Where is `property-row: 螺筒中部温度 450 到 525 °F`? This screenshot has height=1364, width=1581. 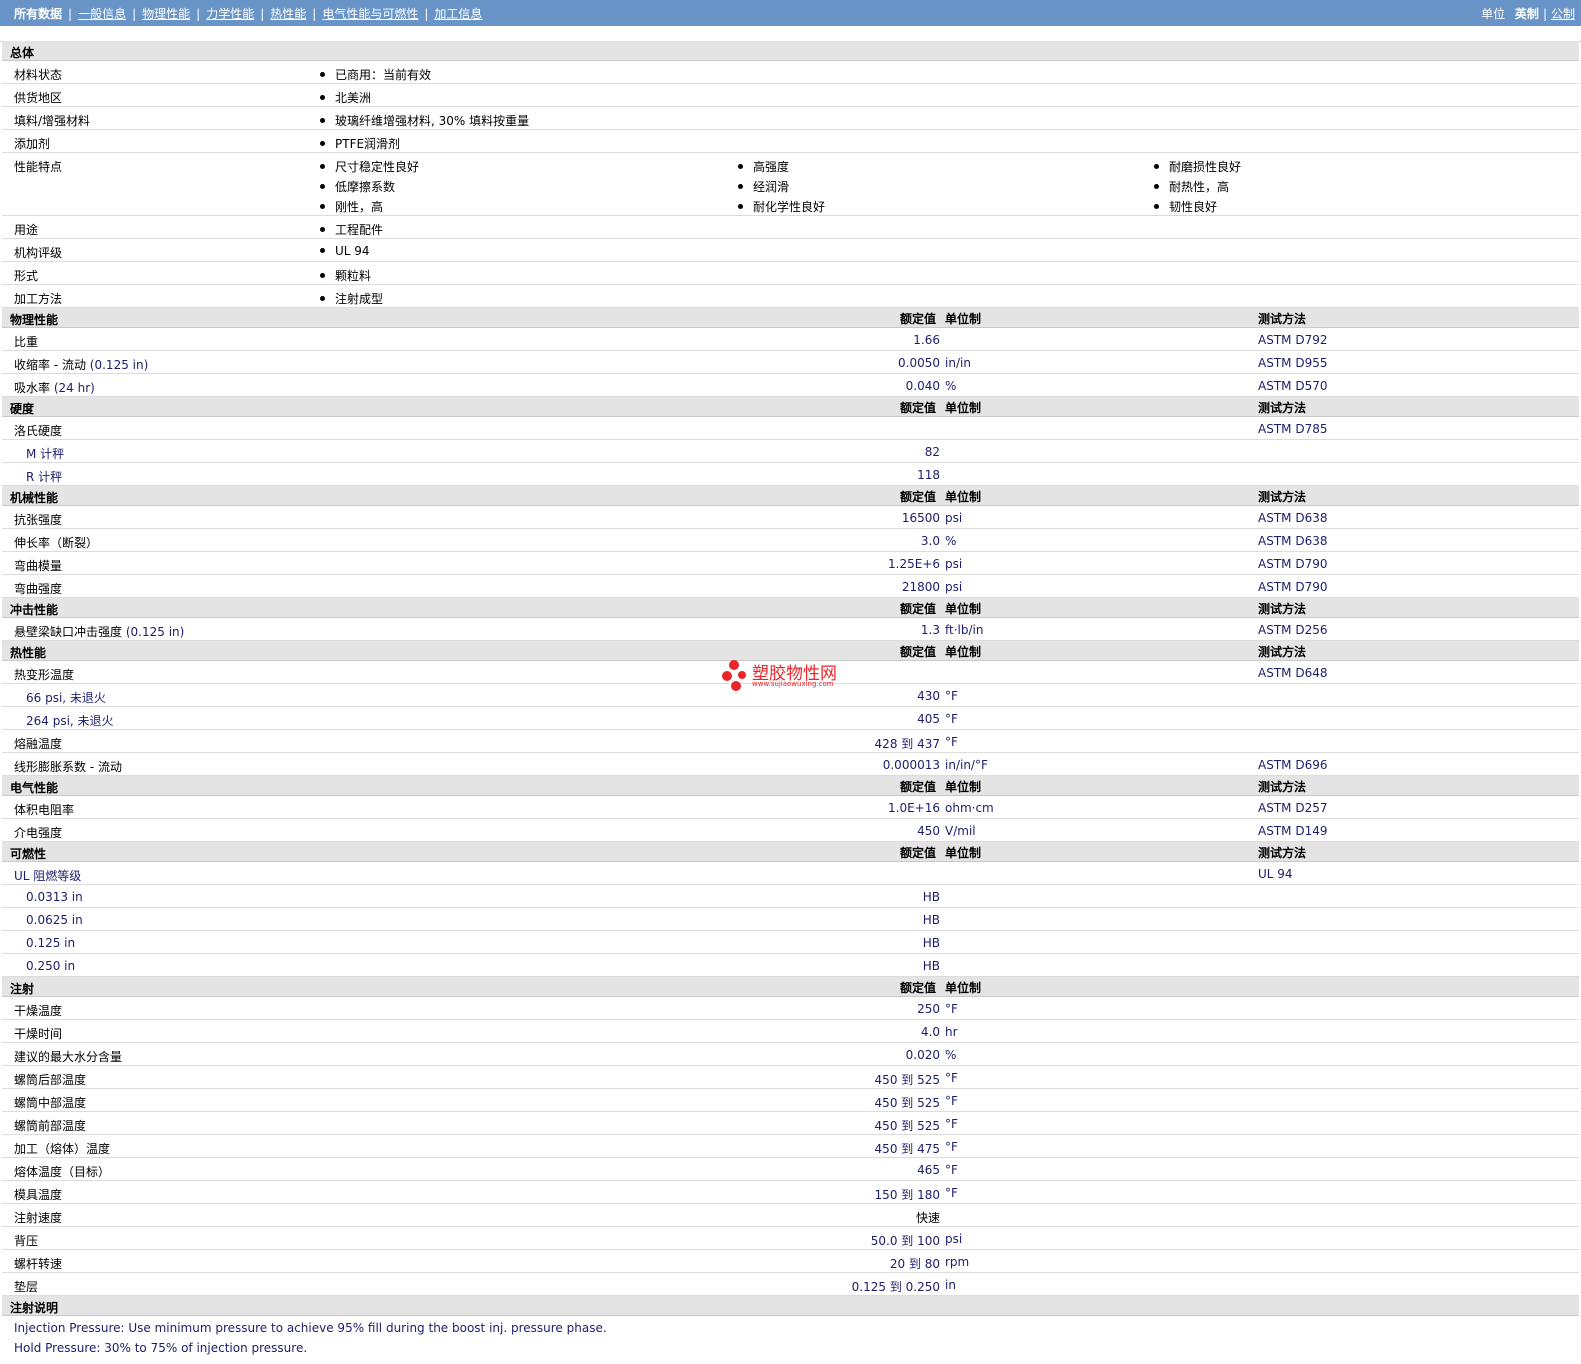
property-row: 螺筒中部温度 450 到 525 °F is located at coordinates (790, 1100).